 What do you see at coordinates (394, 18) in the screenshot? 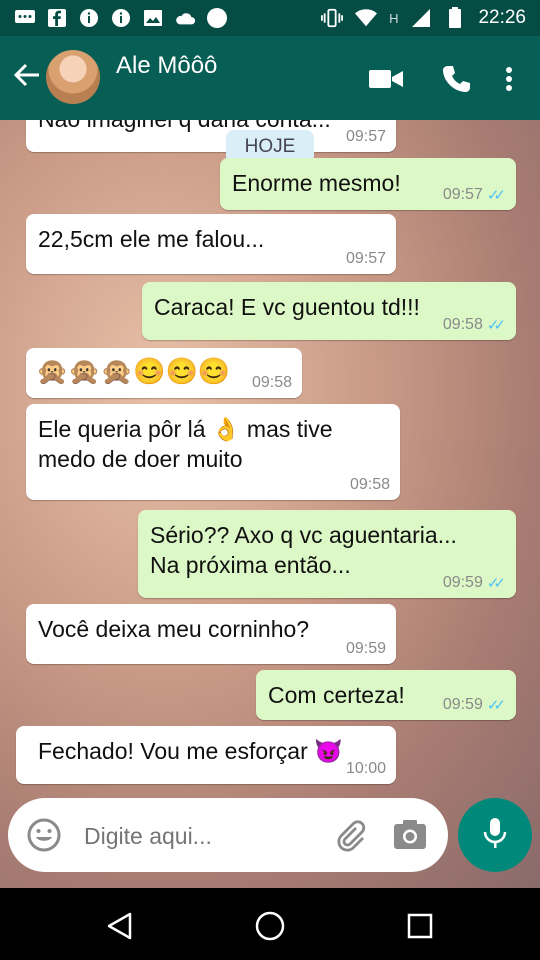
I see `network-type-label: H` at bounding box center [394, 18].